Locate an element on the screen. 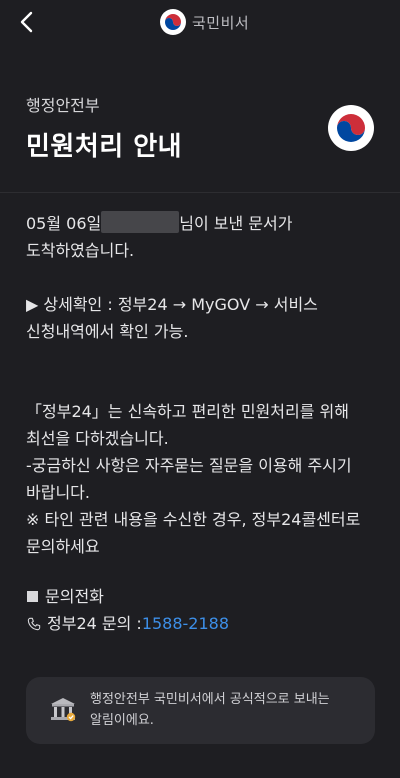 This screenshot has width=400, height=778. phone-icon is located at coordinates (34, 623).